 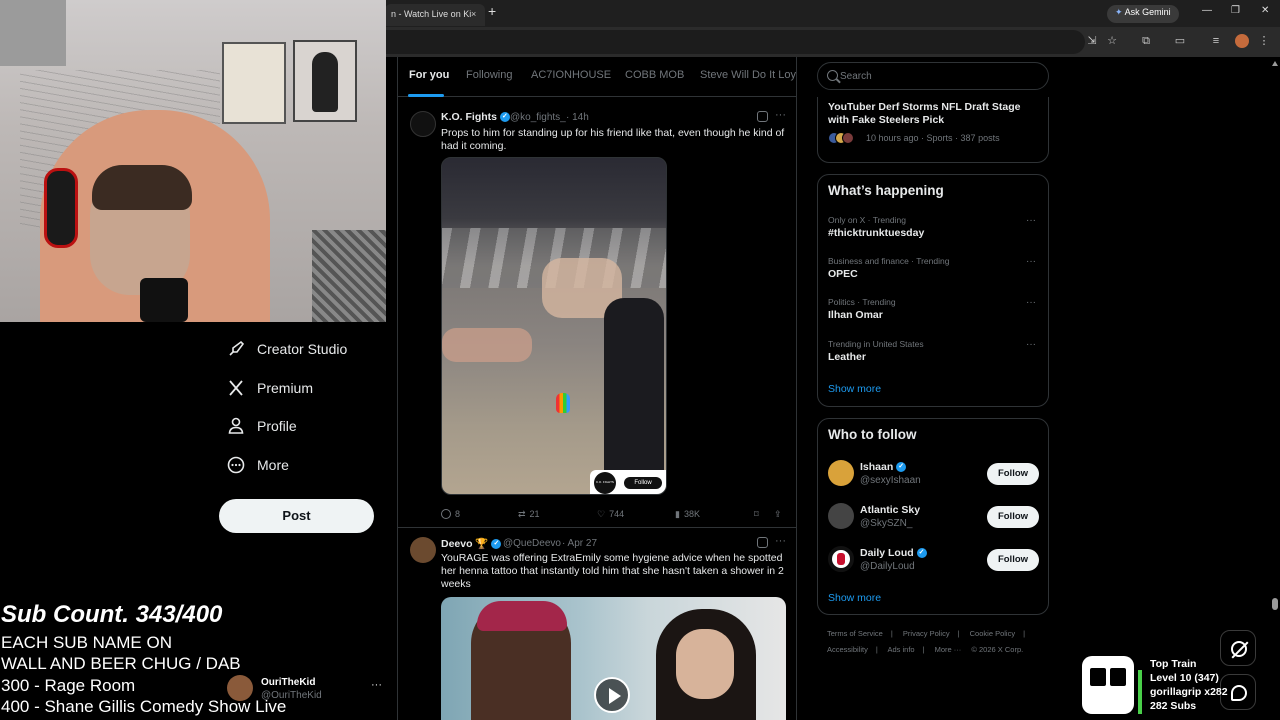 What do you see at coordinates (33, 33) in the screenshot?
I see `wall-frame` at bounding box center [33, 33].